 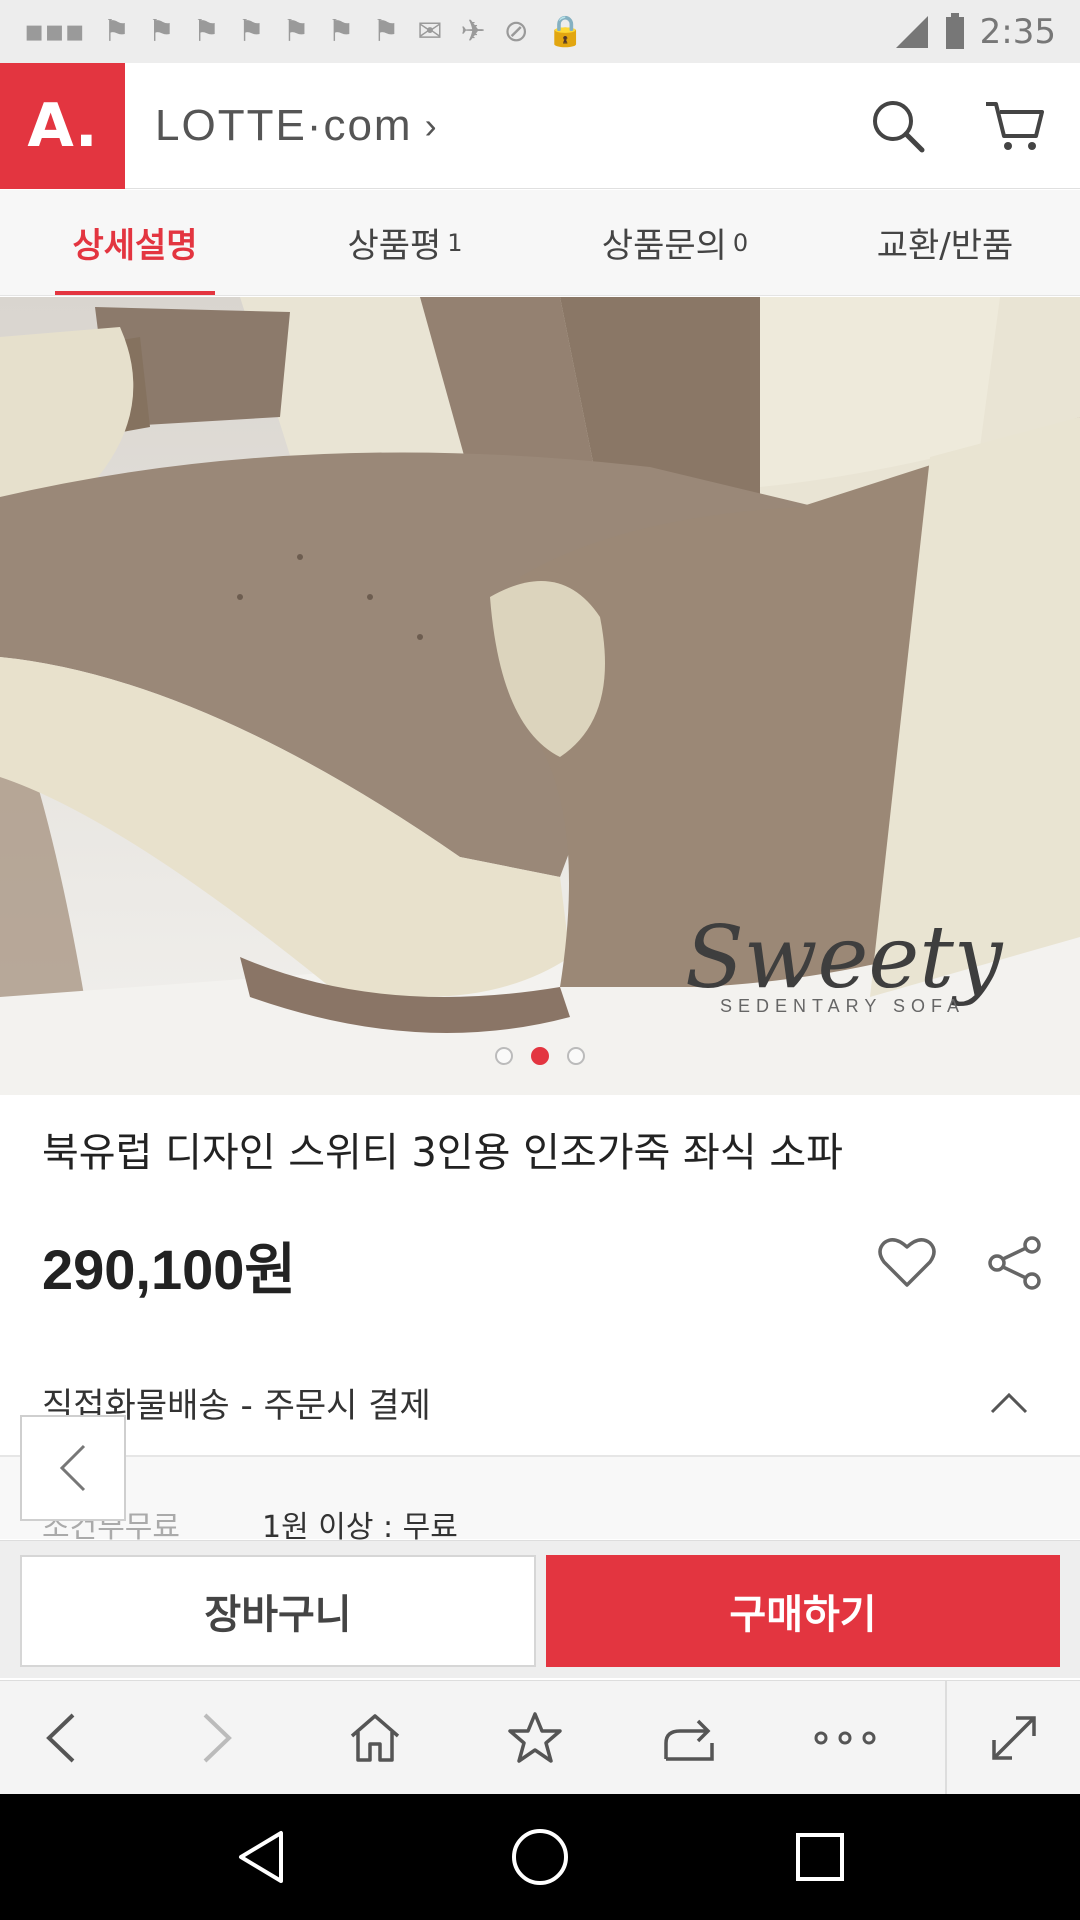 What do you see at coordinates (473, 31) in the screenshot?
I see `gps-icon: ✈` at bounding box center [473, 31].